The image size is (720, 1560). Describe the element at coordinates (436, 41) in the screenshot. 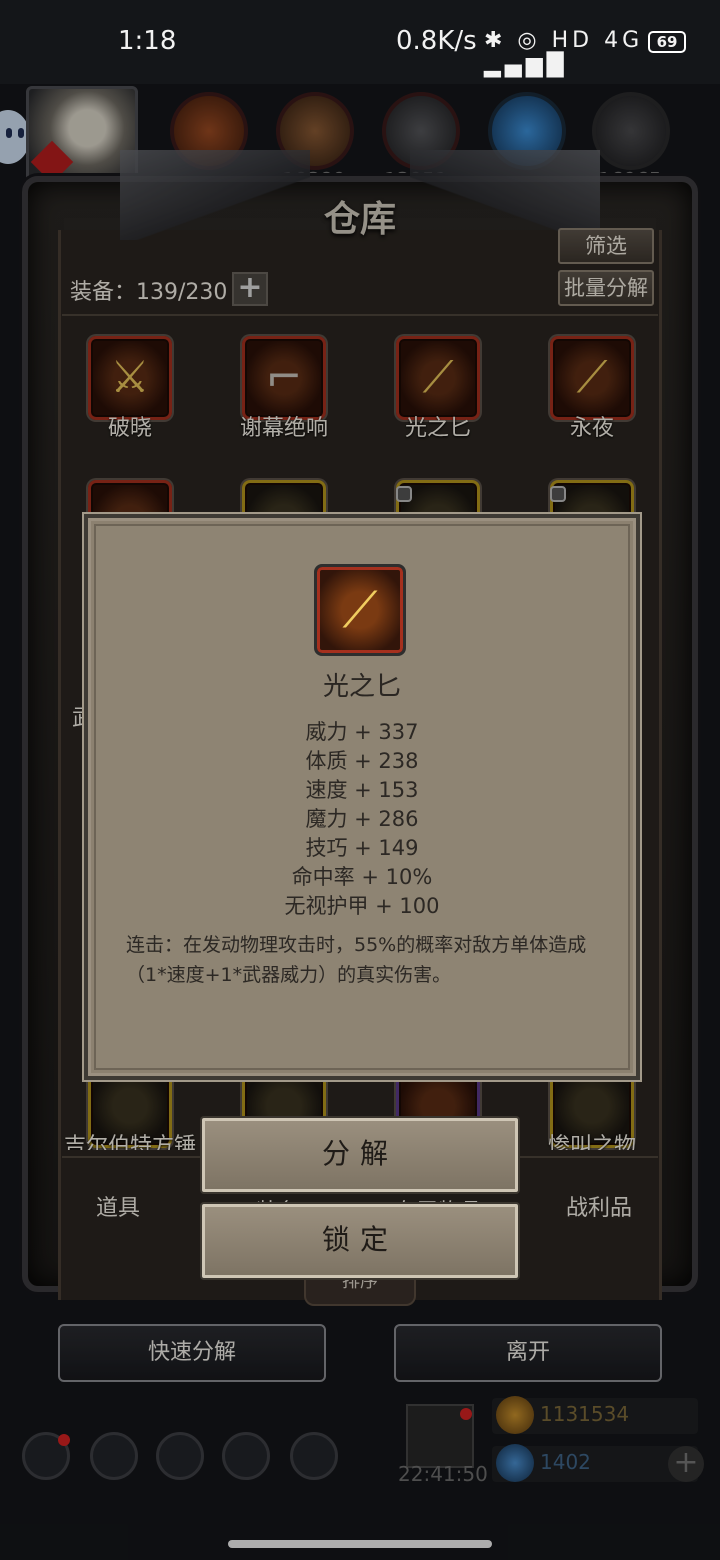

I see `network-speed: 0.8K/s` at that location.